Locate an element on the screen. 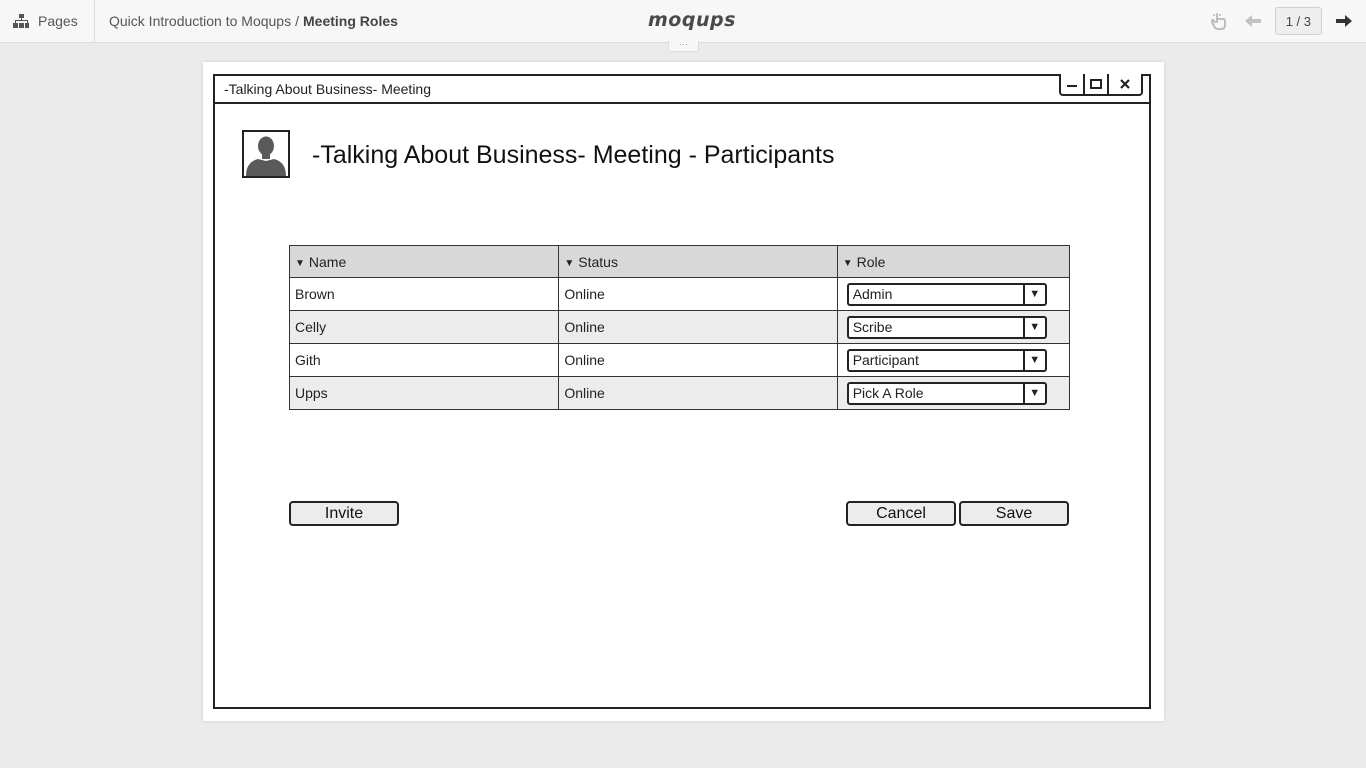  moqups-logo: moqups is located at coordinates (692, 20).